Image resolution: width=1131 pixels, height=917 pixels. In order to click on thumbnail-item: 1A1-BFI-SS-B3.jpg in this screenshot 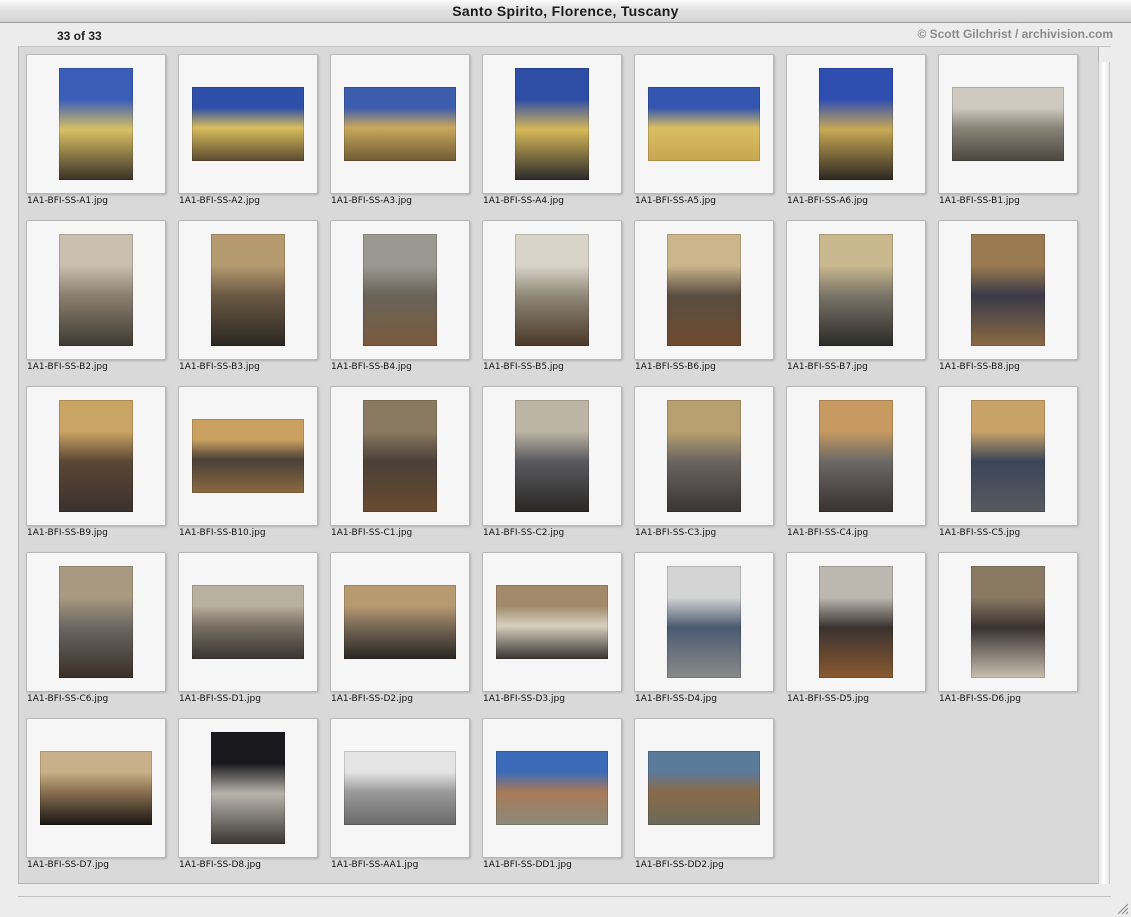, I will do `click(244, 292)`.